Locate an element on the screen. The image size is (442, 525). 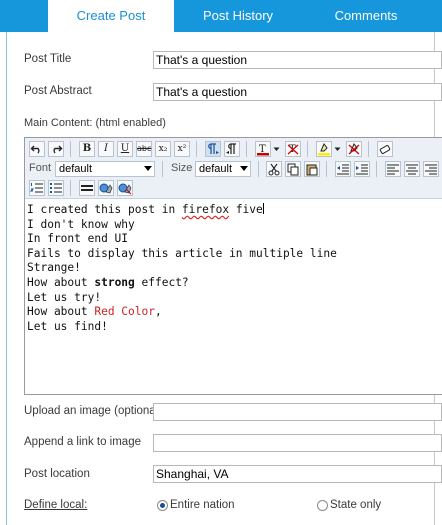
copy-icon is located at coordinates (293, 169).